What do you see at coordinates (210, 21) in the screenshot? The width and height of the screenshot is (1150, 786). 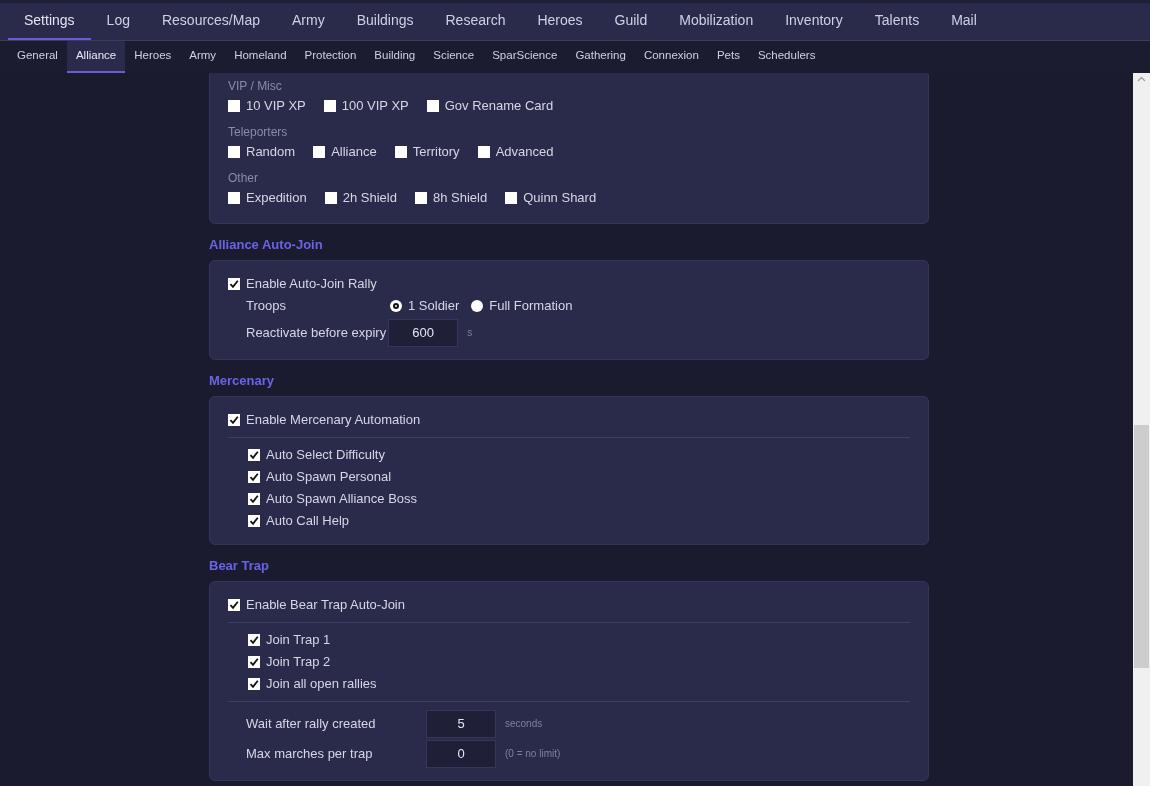 I see `main-tab: Resources/Map` at bounding box center [210, 21].